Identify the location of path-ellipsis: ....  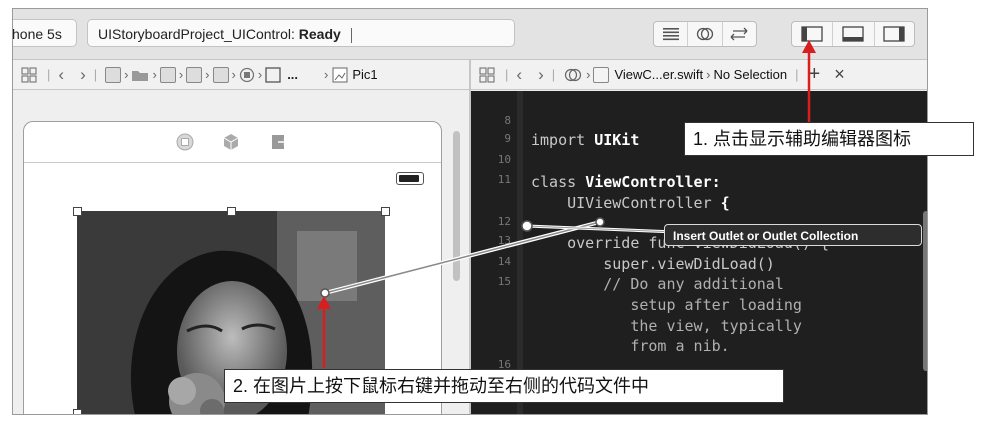
(292, 74).